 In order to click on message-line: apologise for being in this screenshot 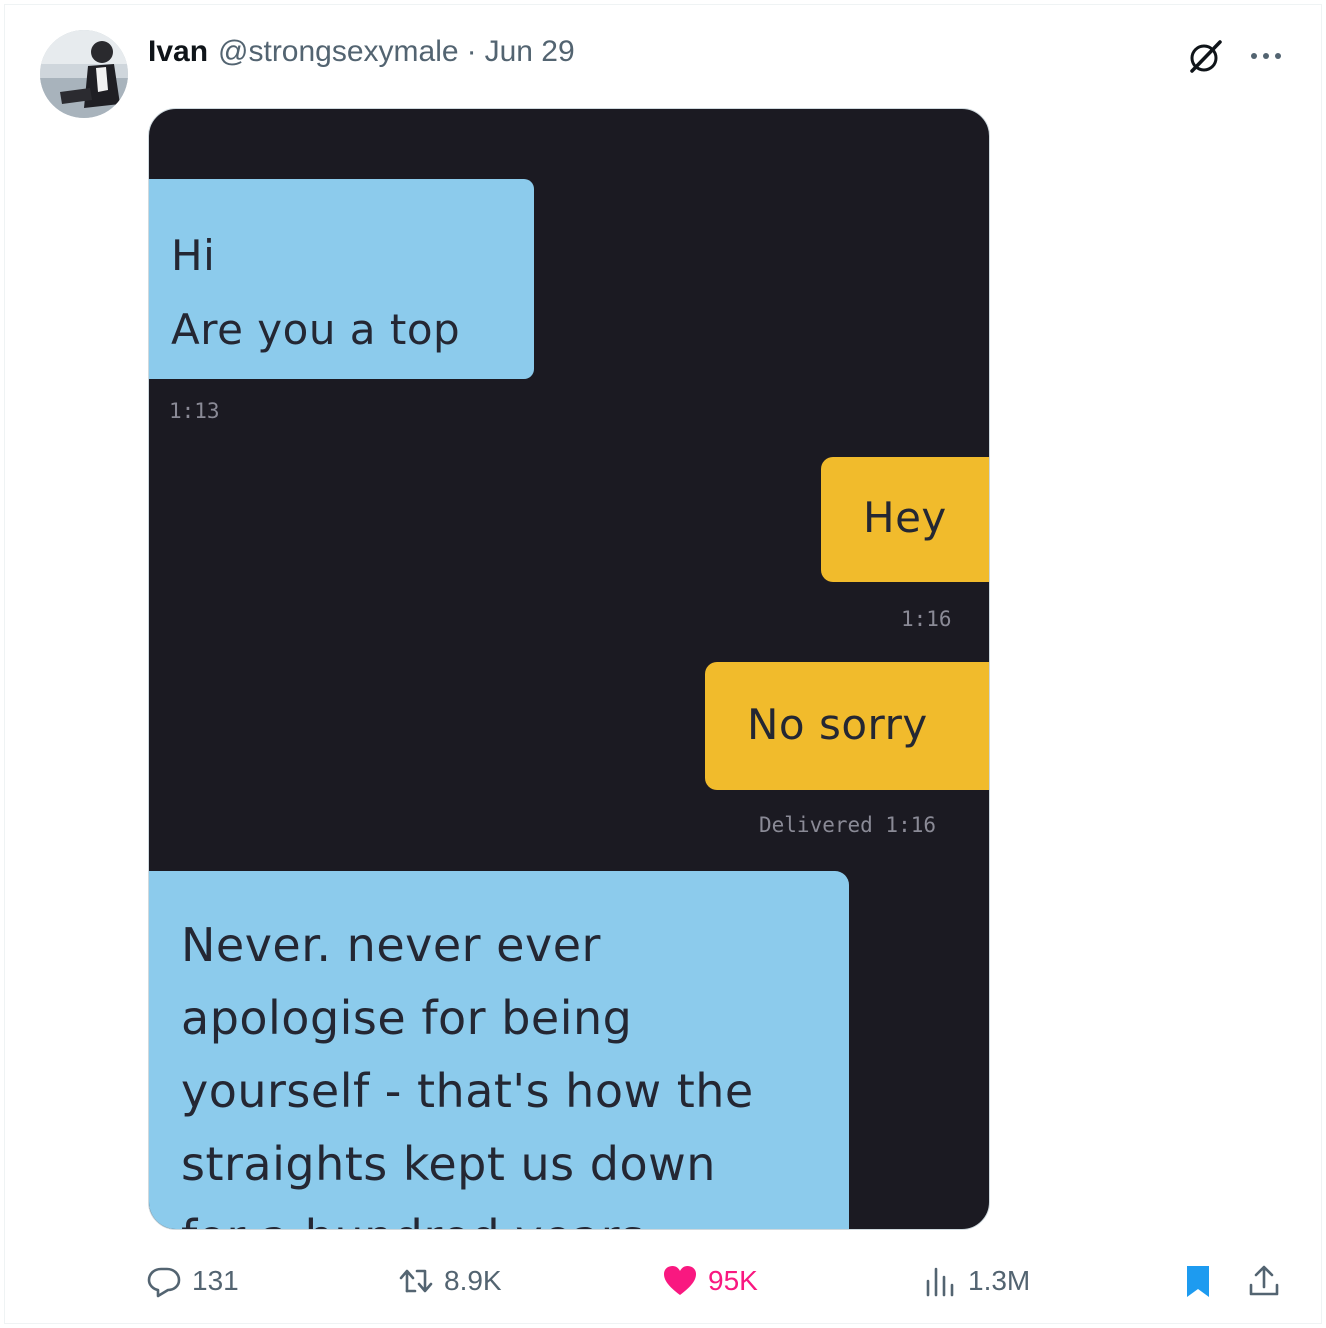, I will do `click(407, 1018)`.